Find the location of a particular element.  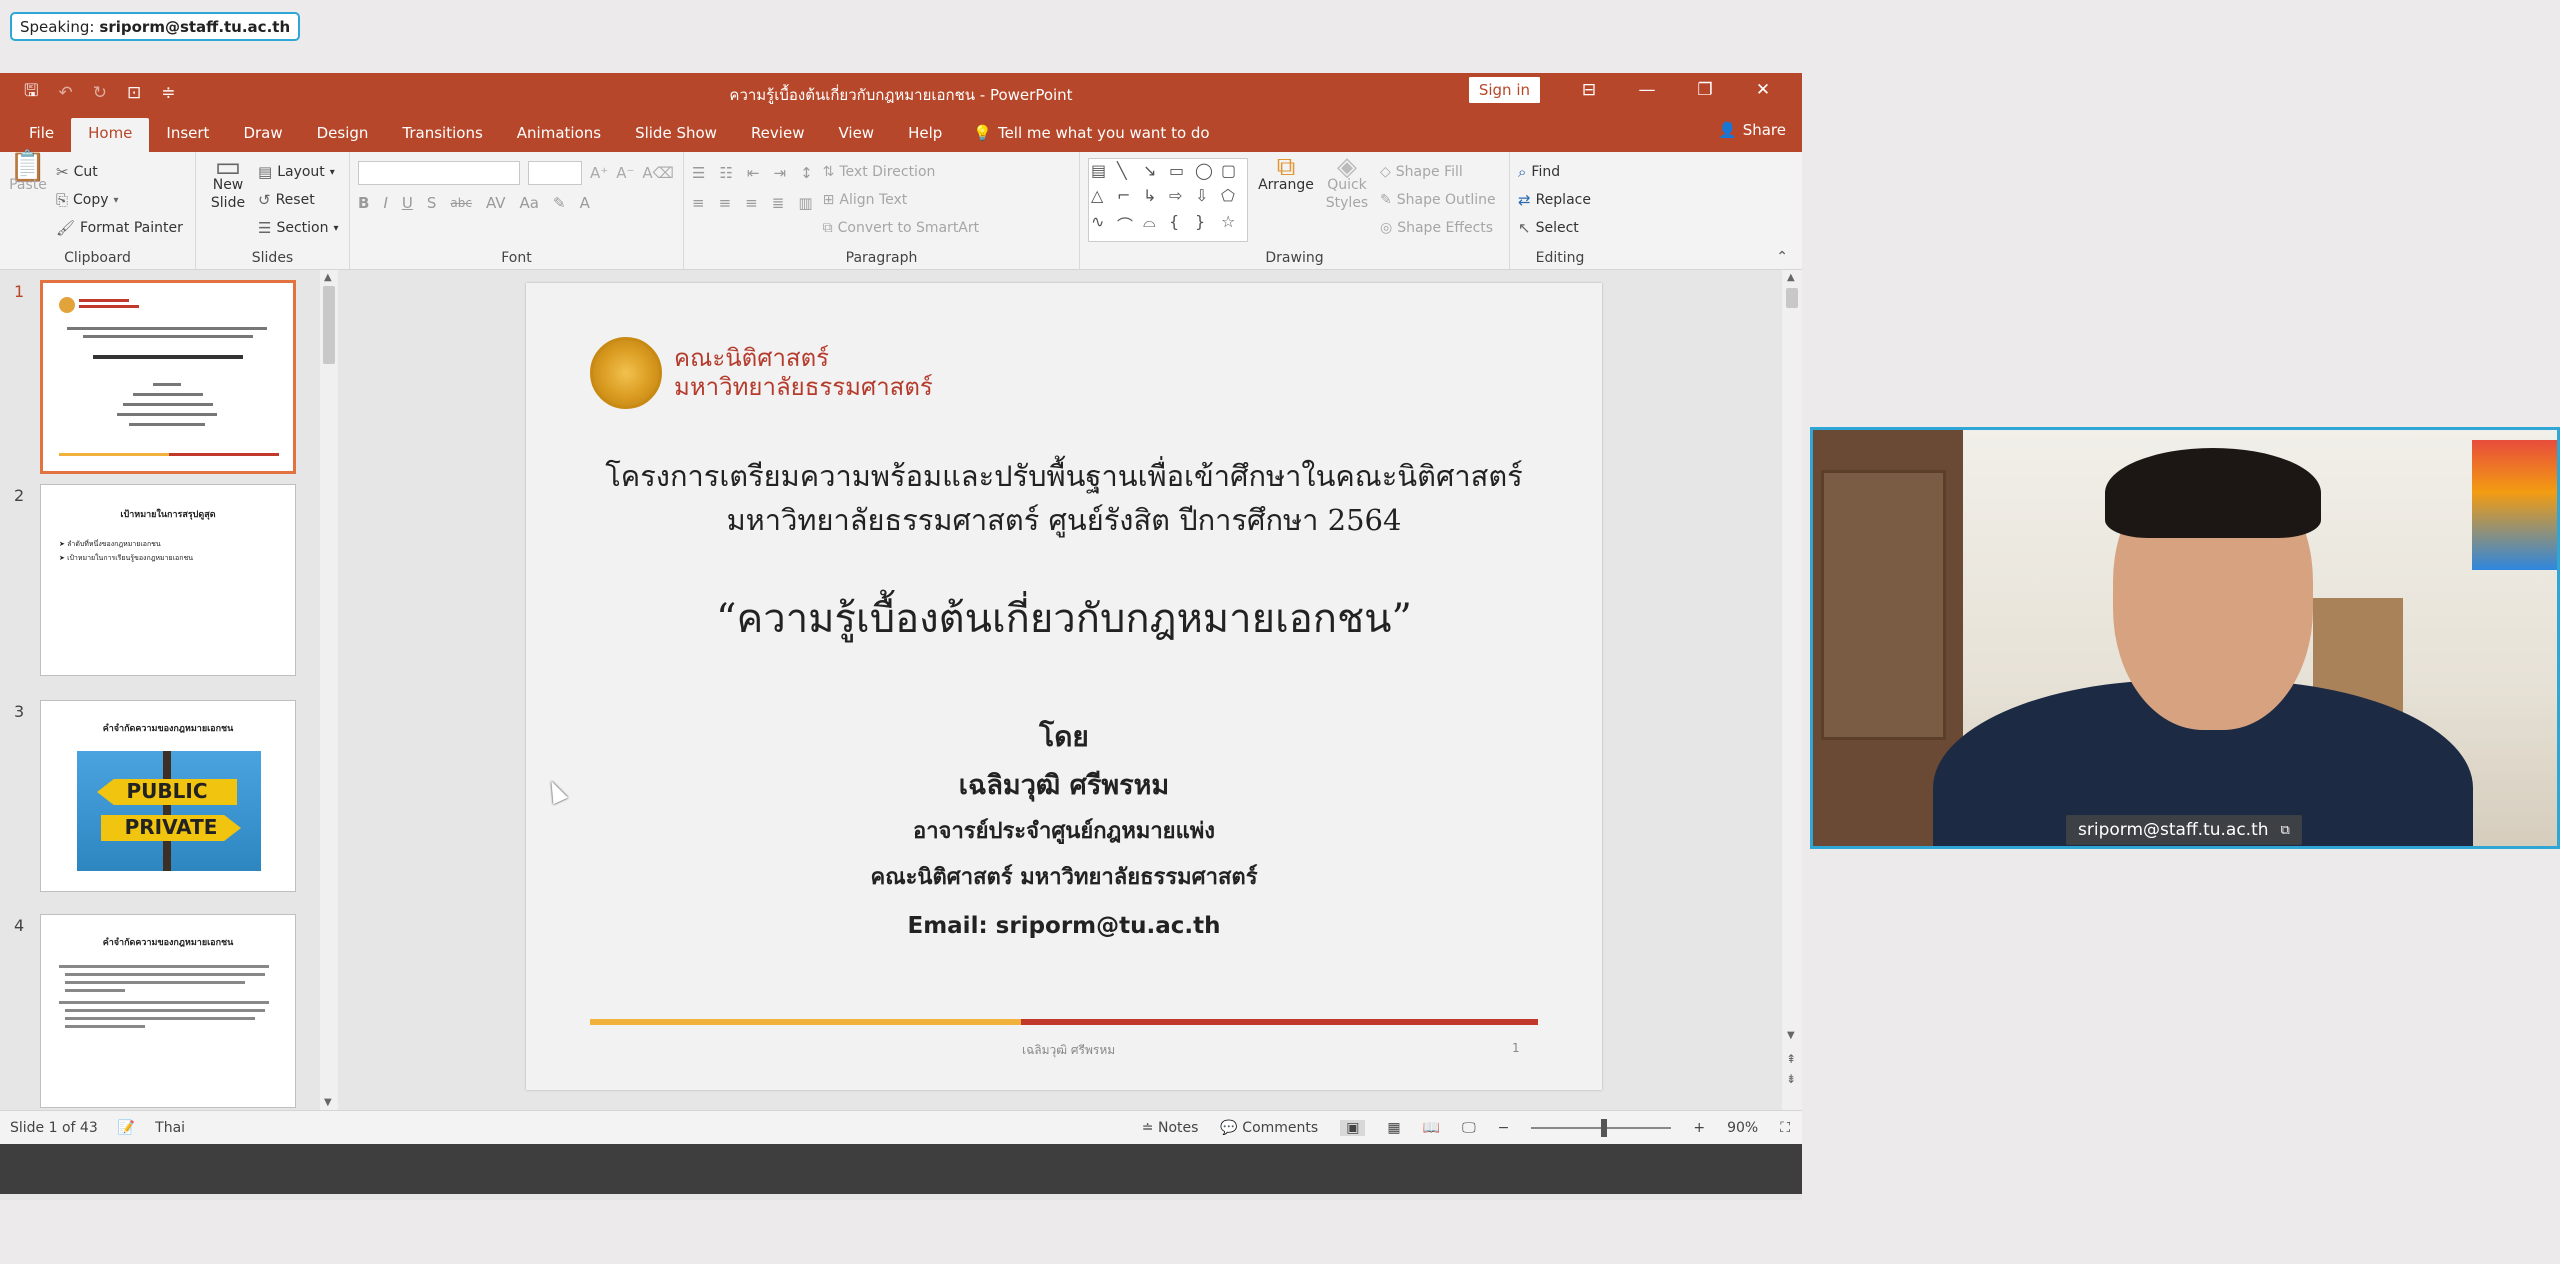

shape-effects-button: ◎ Shape Effects is located at coordinates (1438, 228).